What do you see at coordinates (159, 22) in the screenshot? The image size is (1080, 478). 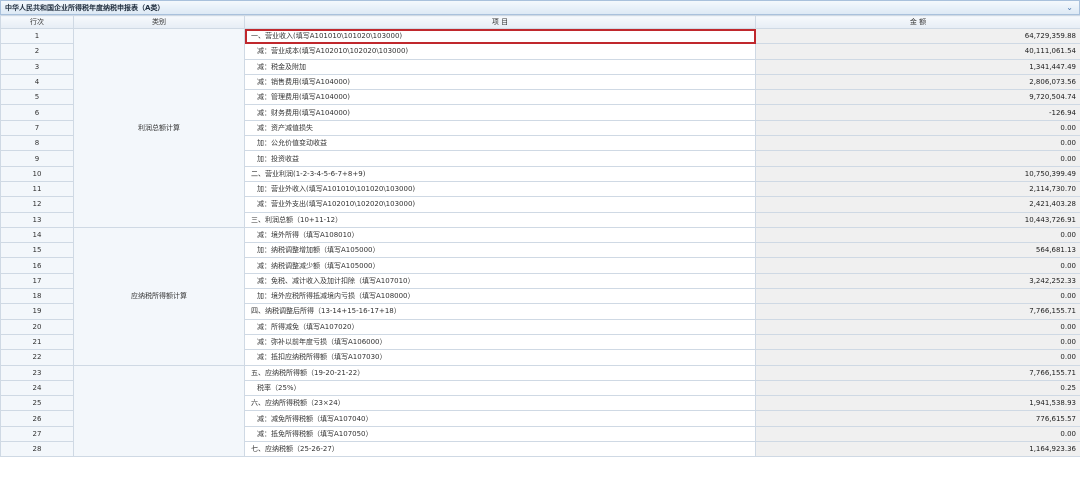 I see `header-category: 类别` at bounding box center [159, 22].